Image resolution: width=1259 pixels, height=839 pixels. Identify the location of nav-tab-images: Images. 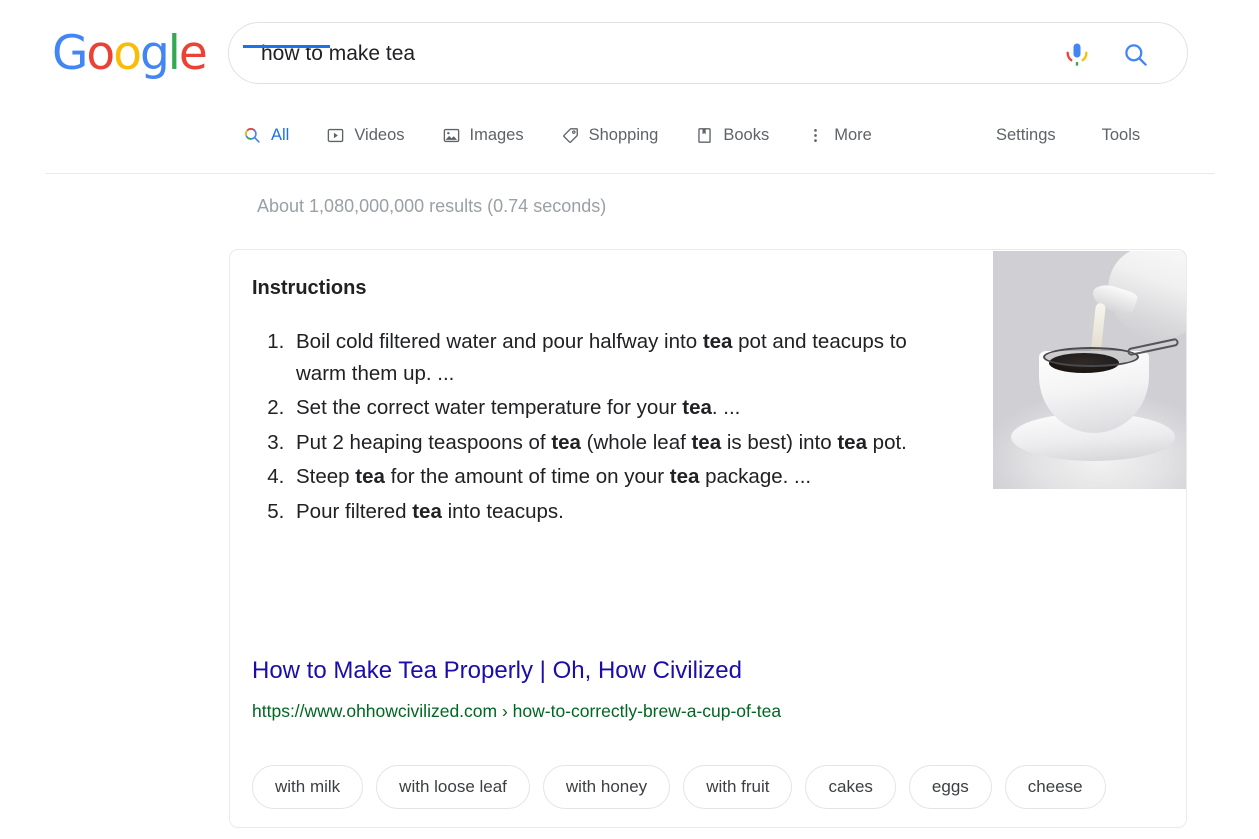
(483, 135).